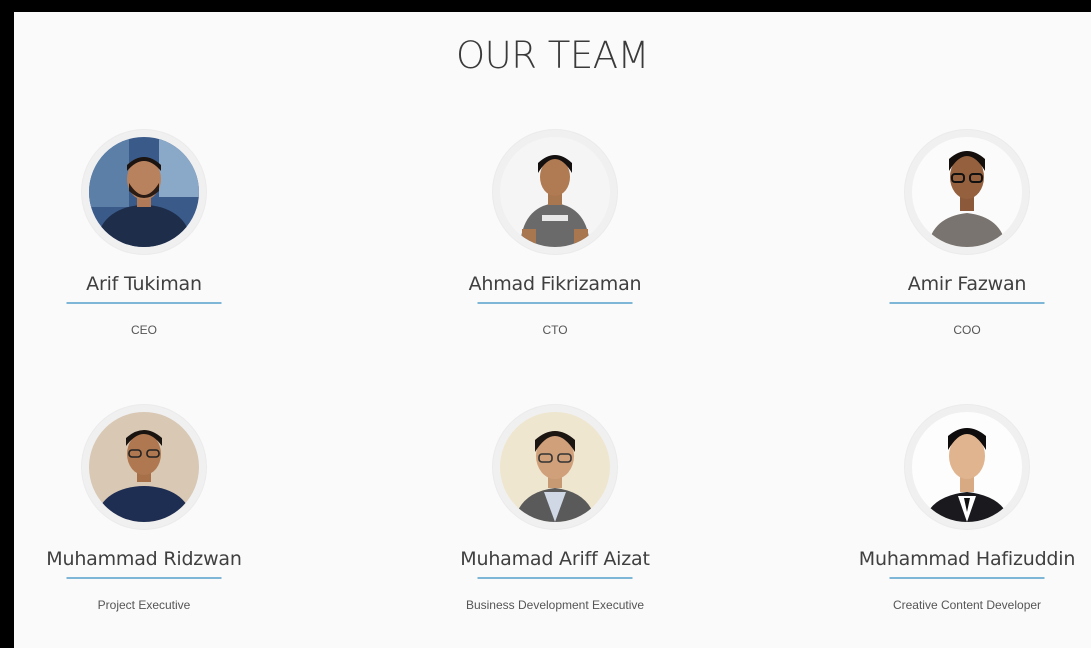 The image size is (1091, 648). What do you see at coordinates (967, 330) in the screenshot?
I see `member-role: COO` at bounding box center [967, 330].